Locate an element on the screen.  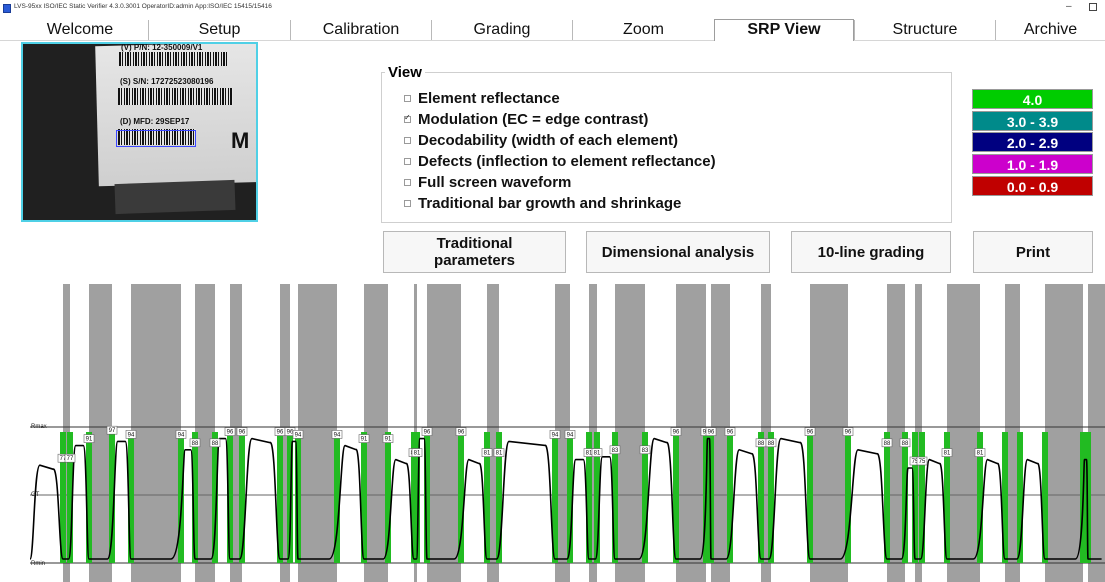
restore-icon is located at coordinates (1093, 7).